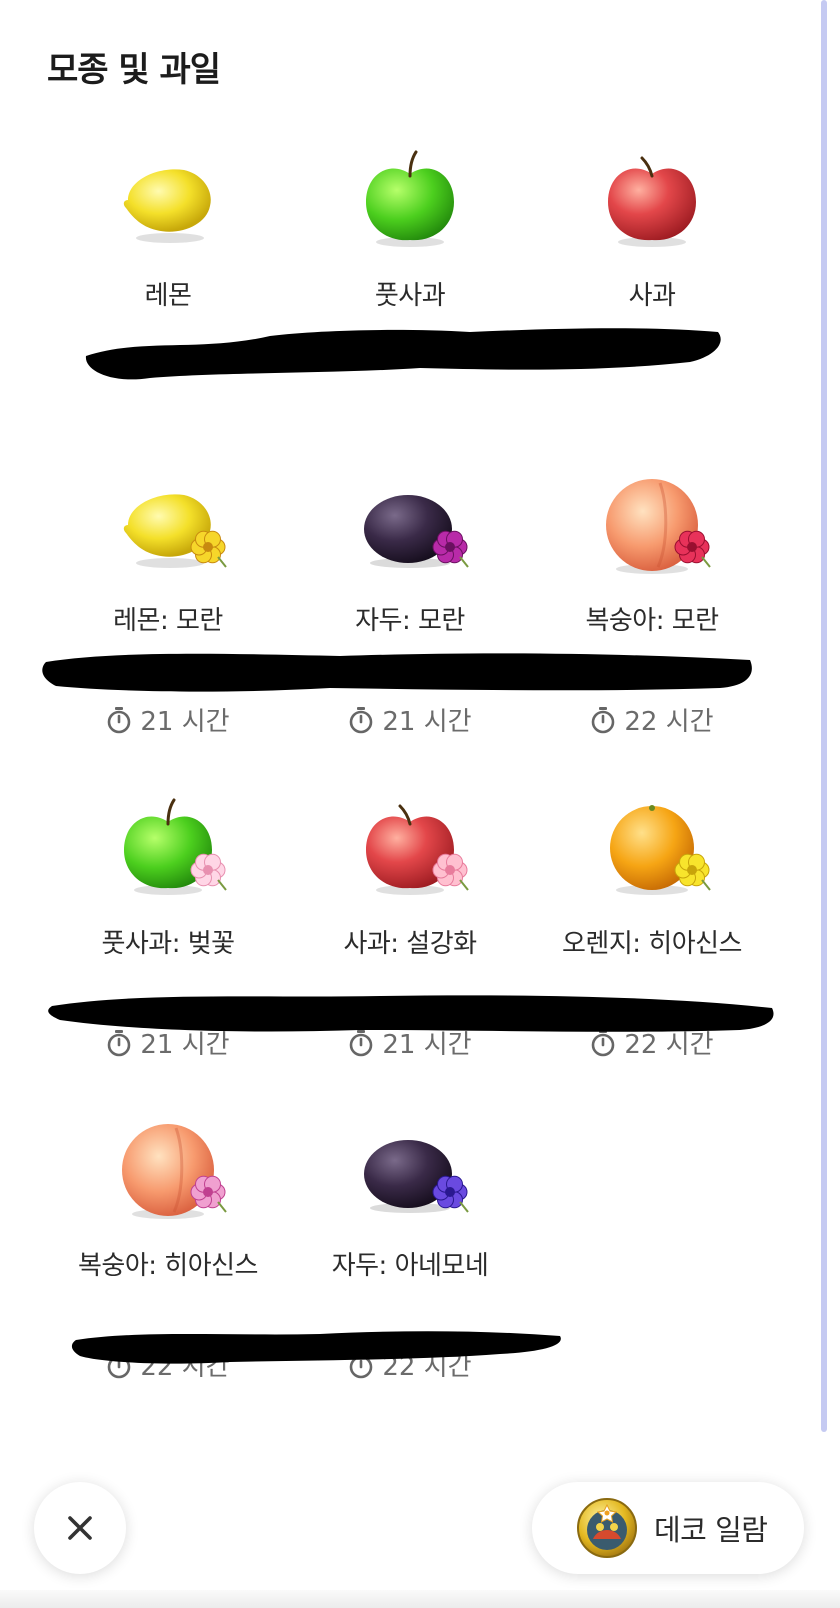 This screenshot has height=1608, width=840. What do you see at coordinates (607, 1528) in the screenshot?
I see `deco-badge-icon` at bounding box center [607, 1528].